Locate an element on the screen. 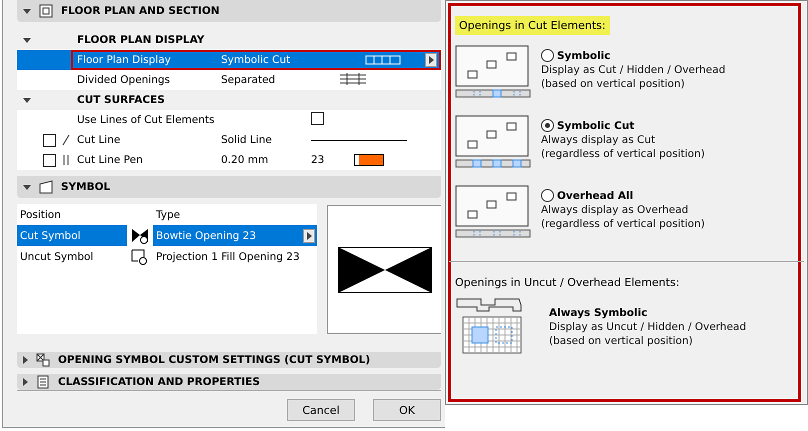  section-header: CLASSIFICATION AND PROPERTIES is located at coordinates (229, 382).